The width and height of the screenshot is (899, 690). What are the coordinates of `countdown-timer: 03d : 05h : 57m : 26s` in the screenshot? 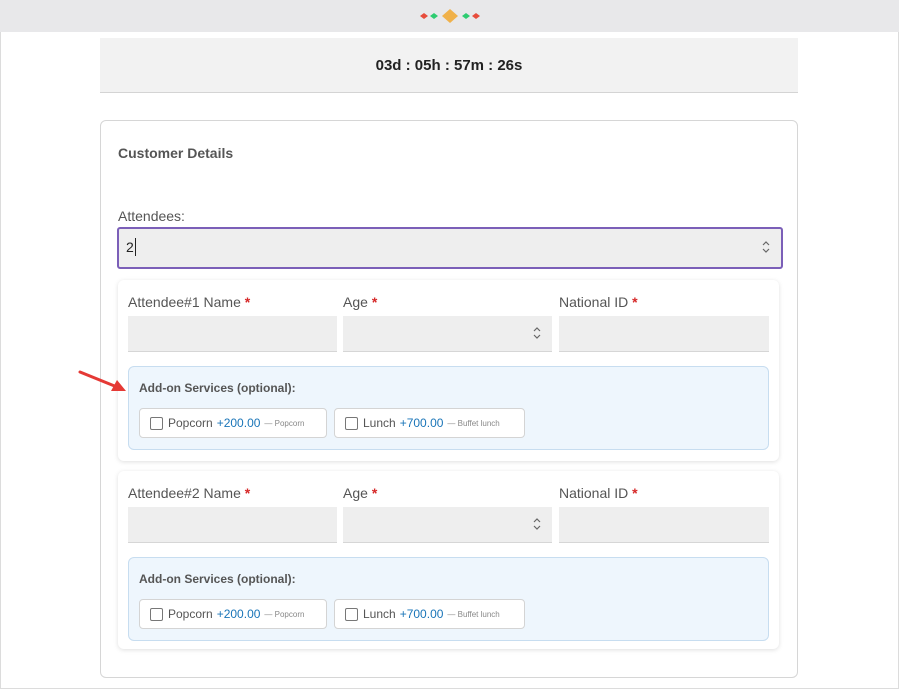 It's located at (449, 65).